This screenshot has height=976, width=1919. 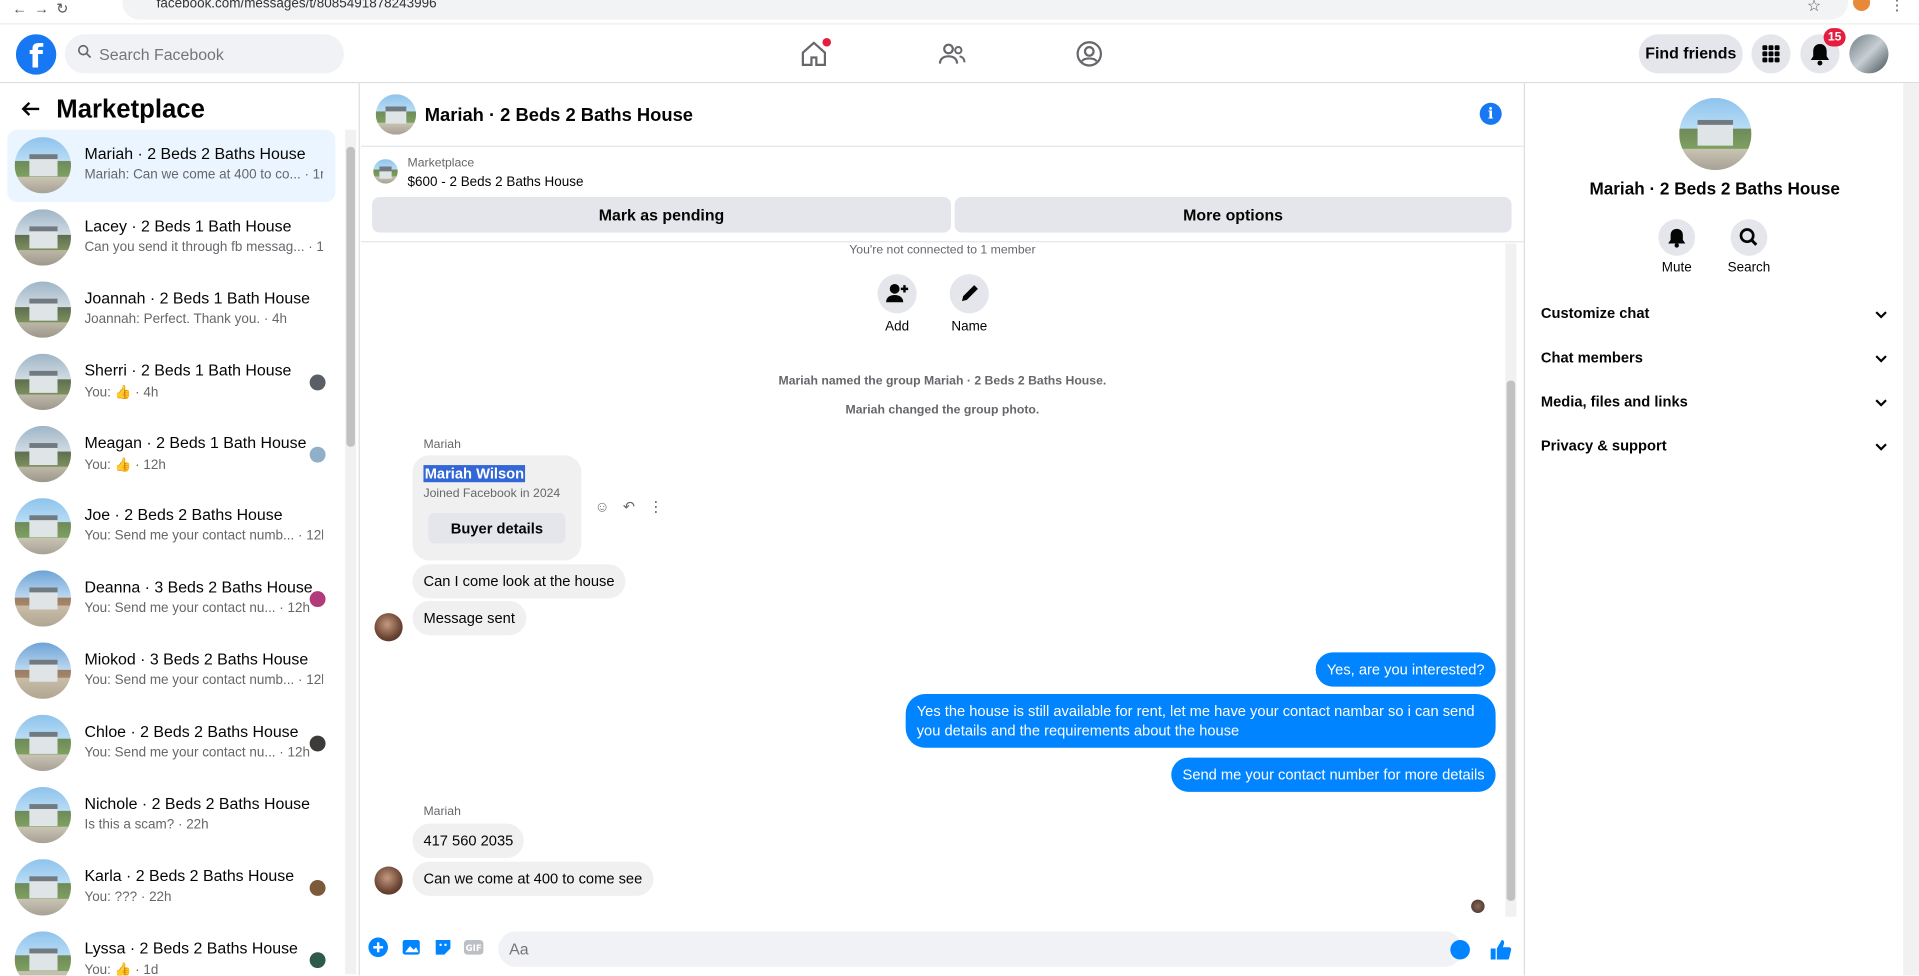 What do you see at coordinates (215, 54) in the screenshot?
I see `search-input` at bounding box center [215, 54].